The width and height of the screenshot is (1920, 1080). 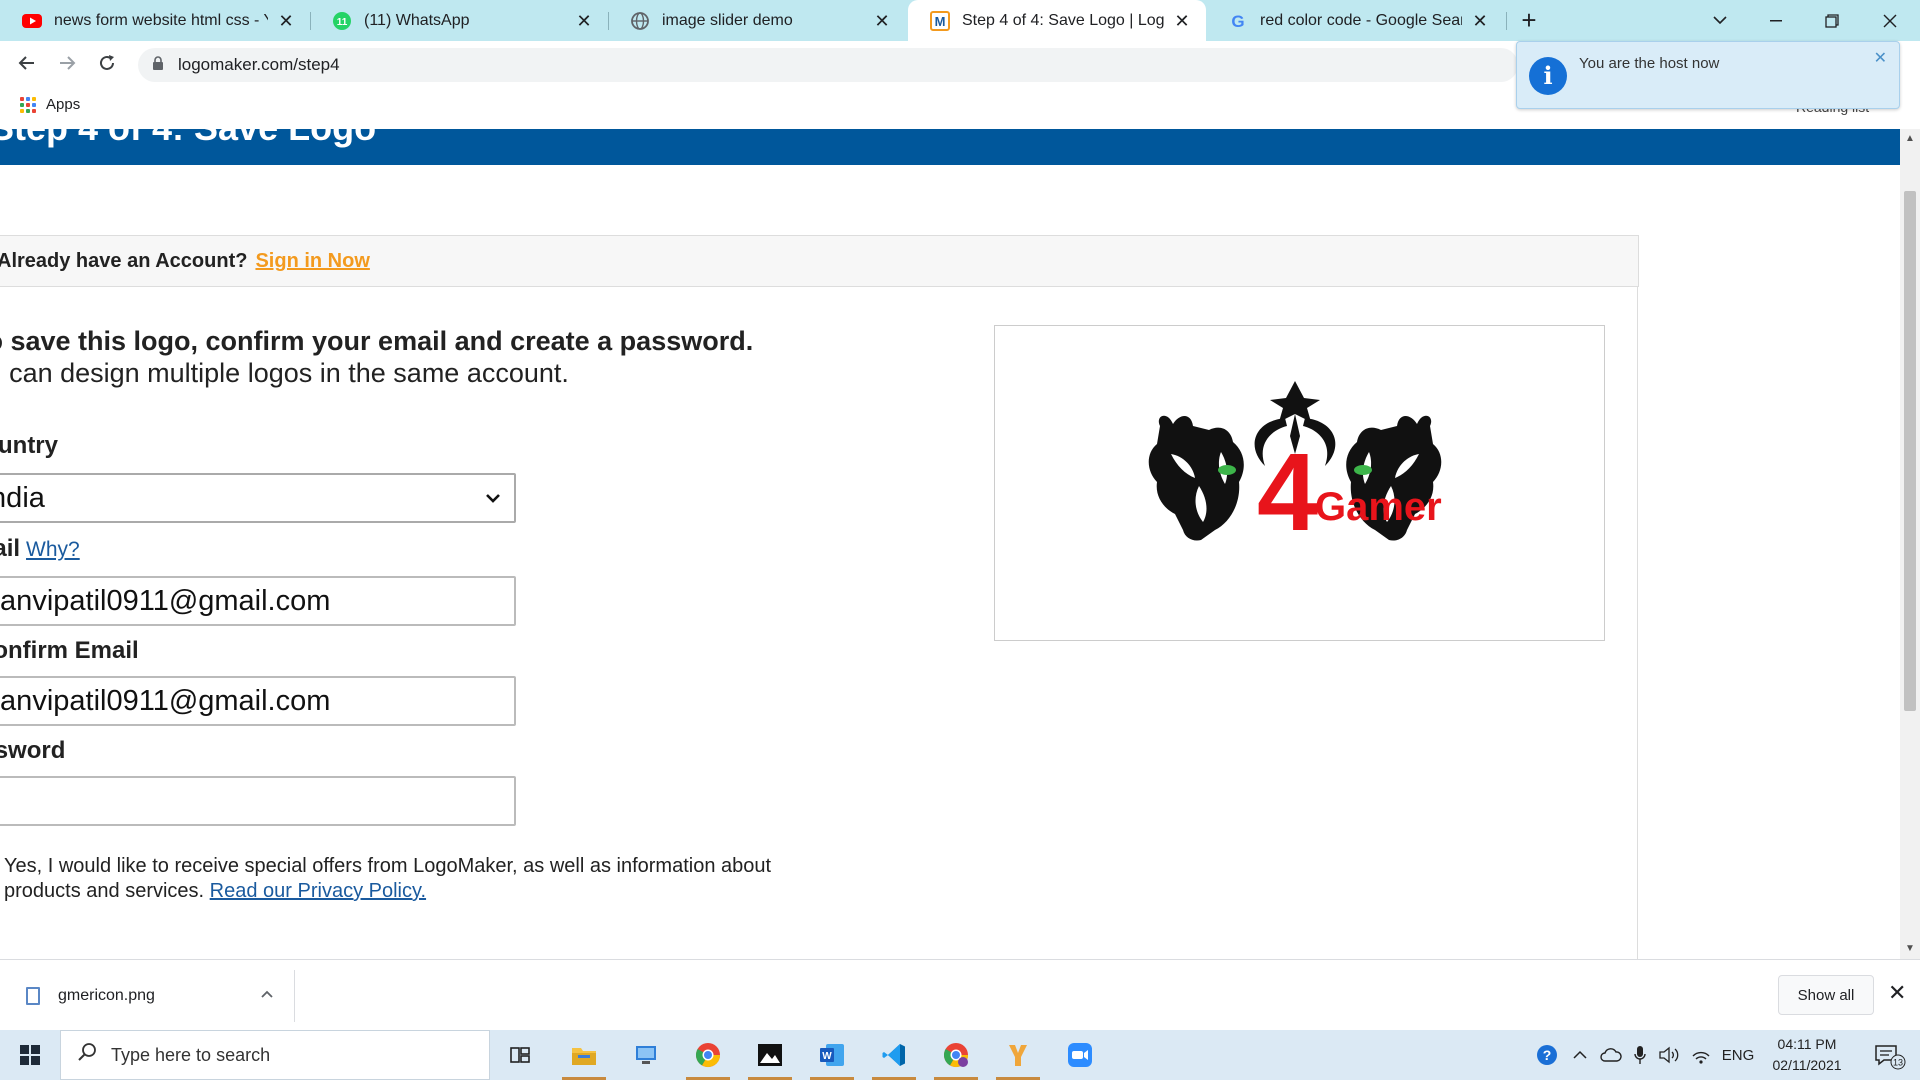 What do you see at coordinates (1890, 20) in the screenshot?
I see `close-window-button` at bounding box center [1890, 20].